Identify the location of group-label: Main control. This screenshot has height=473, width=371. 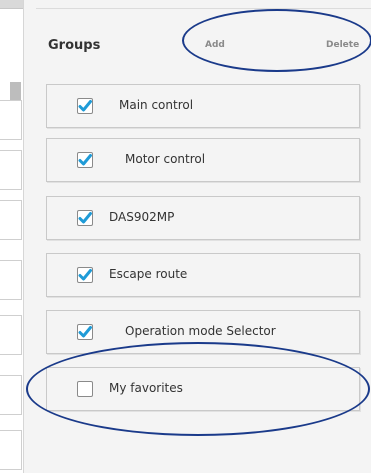
(156, 105).